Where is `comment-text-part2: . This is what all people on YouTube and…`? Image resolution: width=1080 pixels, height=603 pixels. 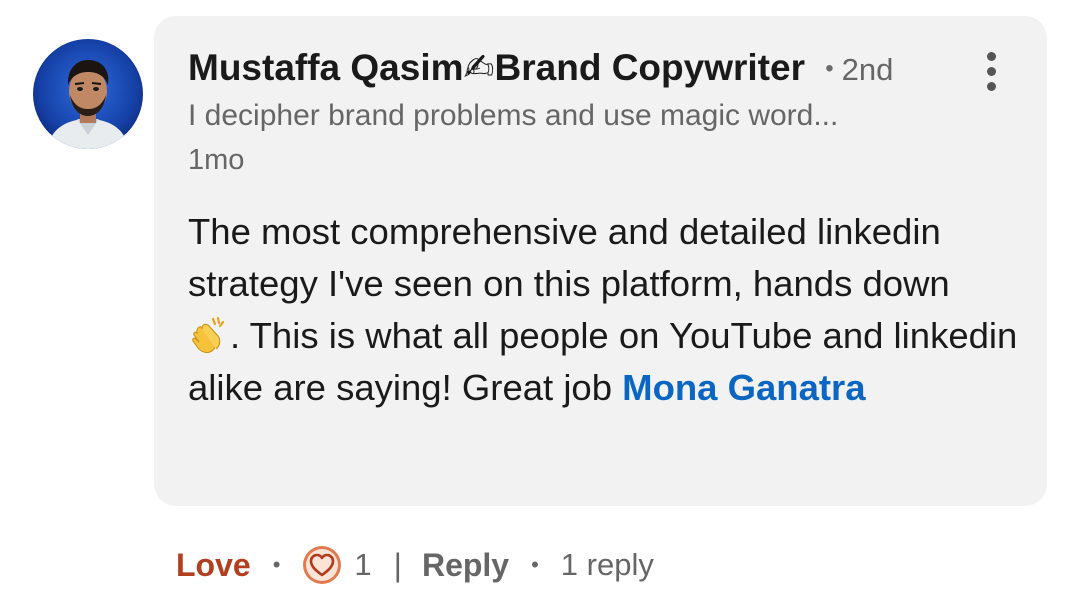
comment-text-part2: . This is what all people on YouTube and… is located at coordinates (603, 361).